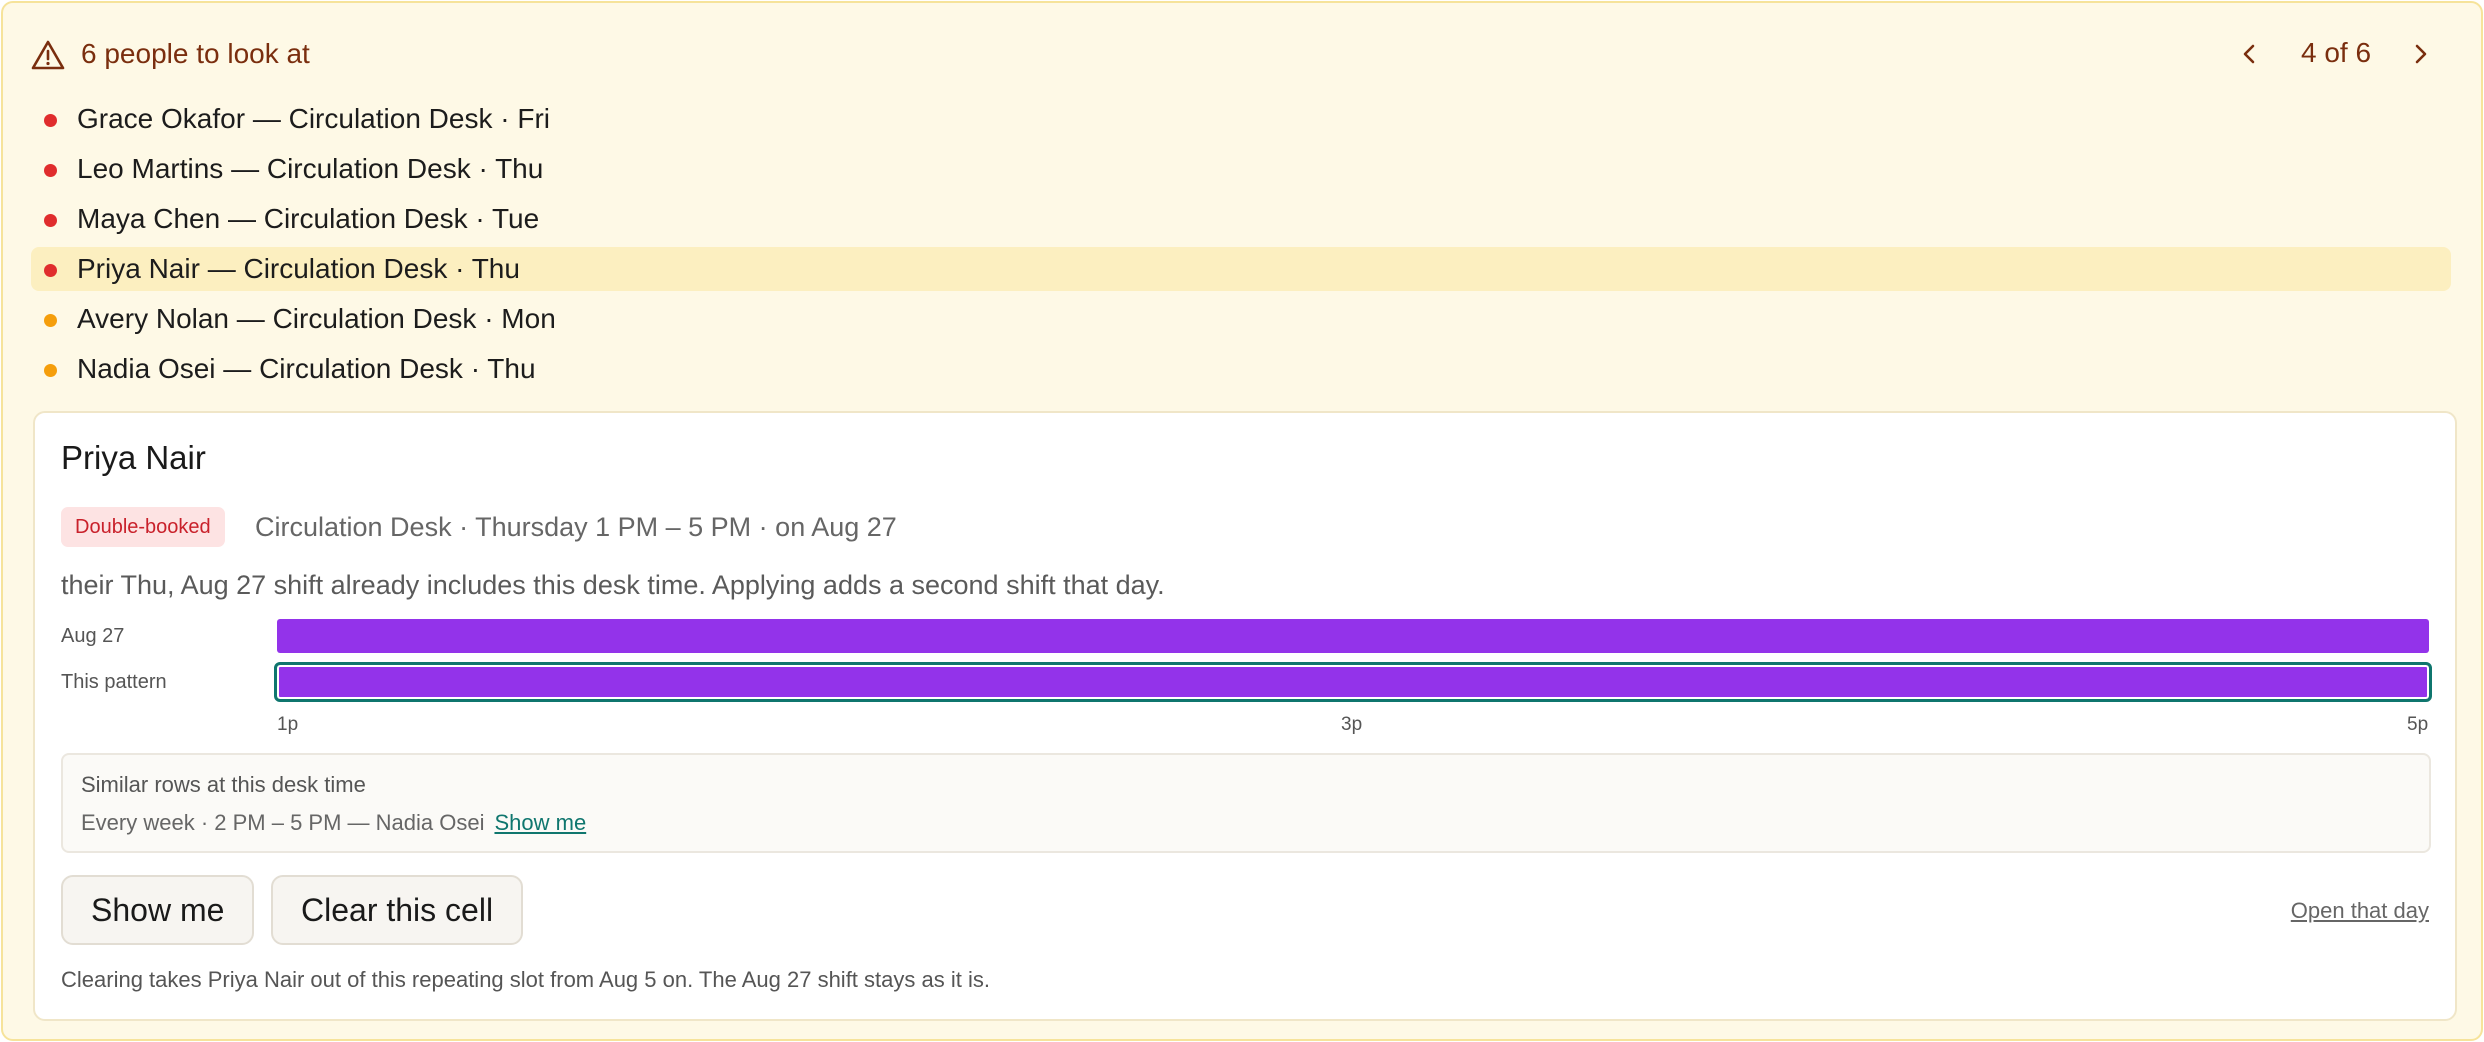 Image resolution: width=2484 pixels, height=1042 pixels. I want to click on clear-cell-button: Clear this cell, so click(397, 910).